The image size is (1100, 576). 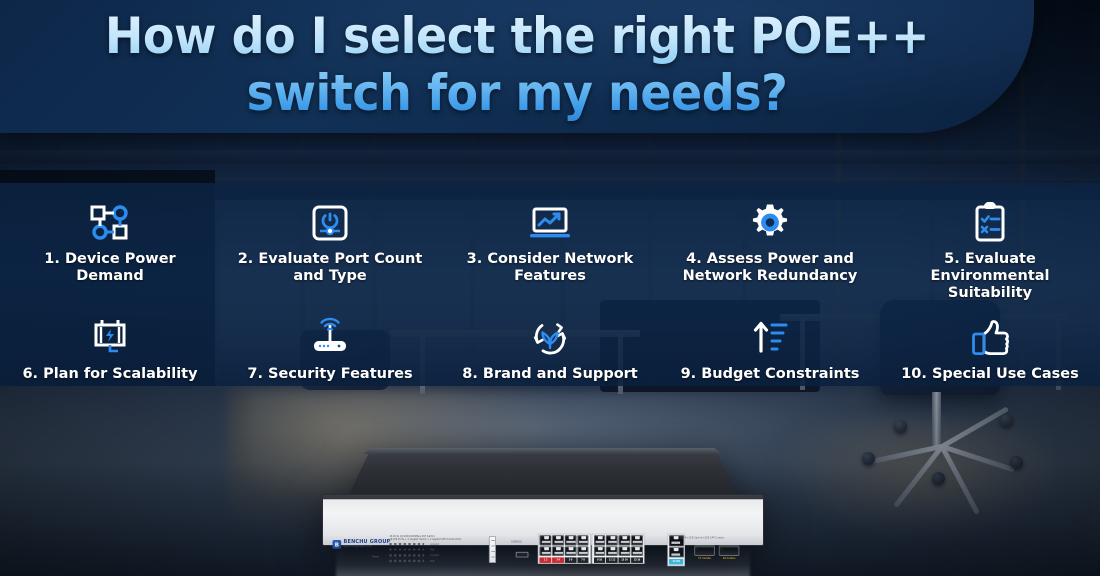 I want to click on switch-floor-reflection, so click(x=543, y=561).